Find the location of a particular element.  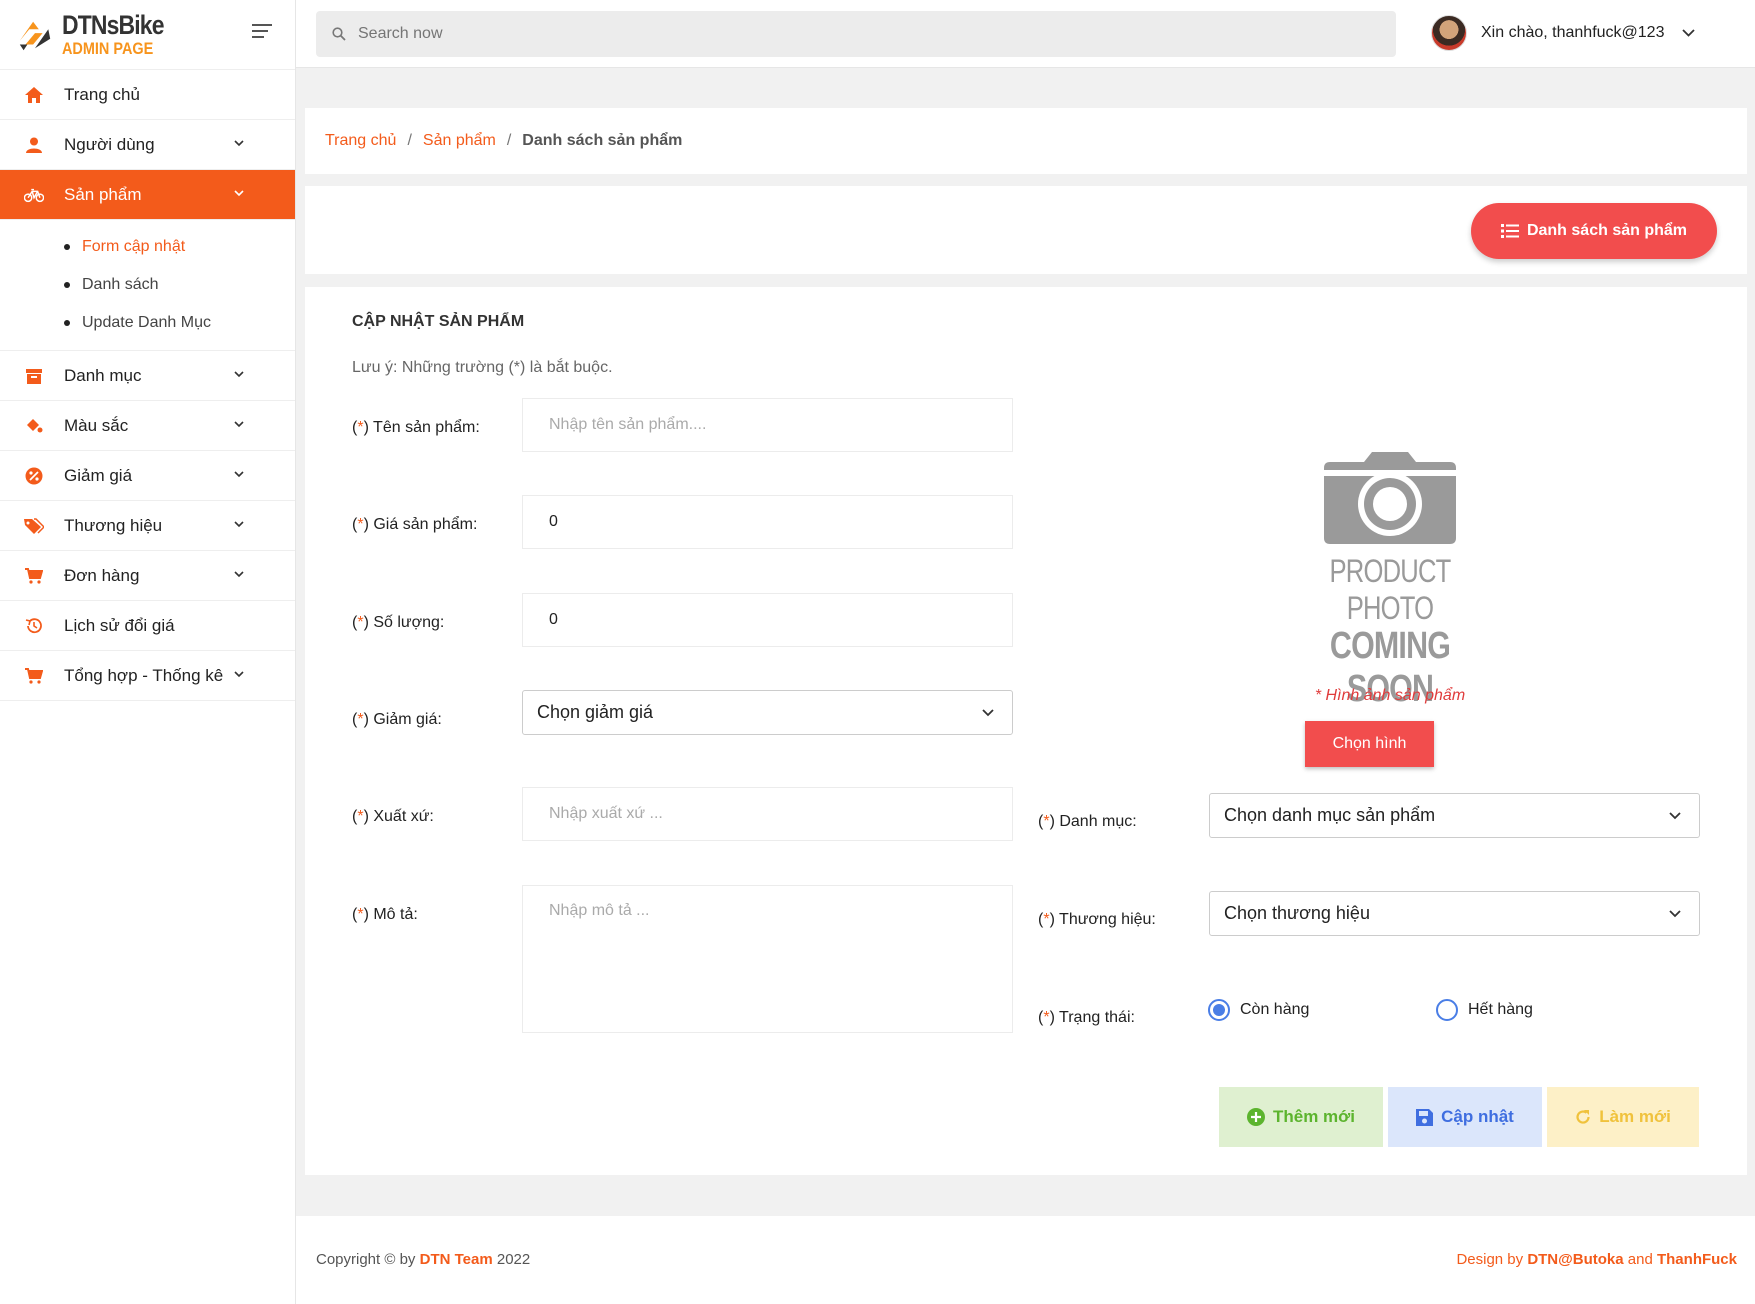

search-box is located at coordinates (856, 34).